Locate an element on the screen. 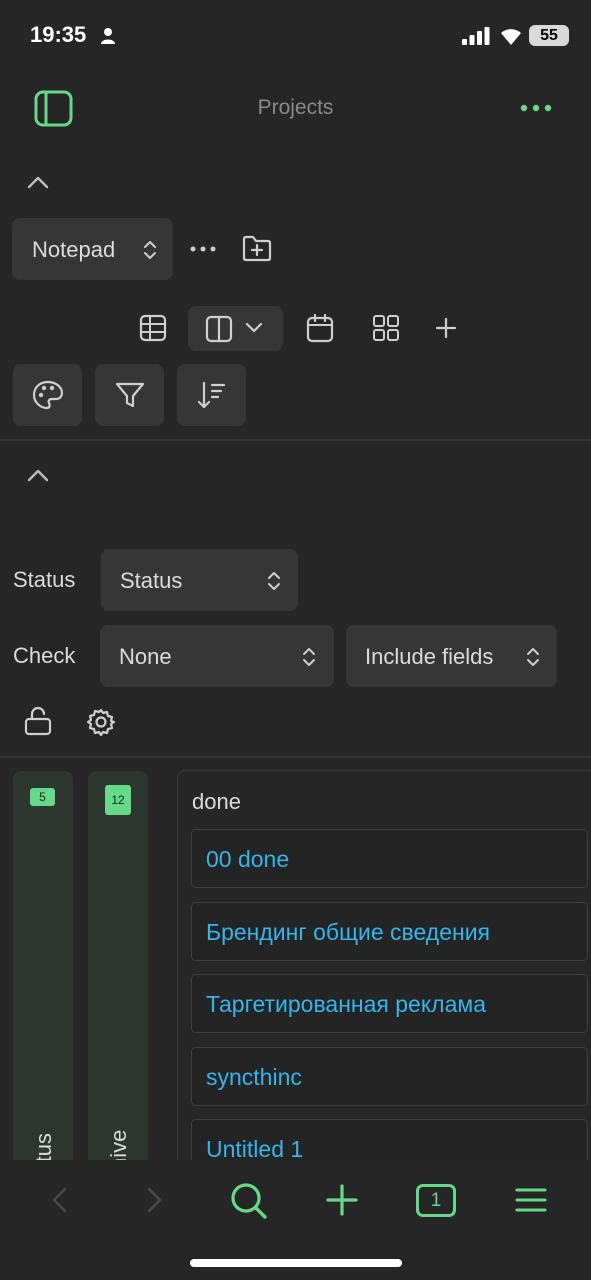 Image resolution: width=591 pixels, height=1280 pixels. column-count-badge: 5 is located at coordinates (42, 797).